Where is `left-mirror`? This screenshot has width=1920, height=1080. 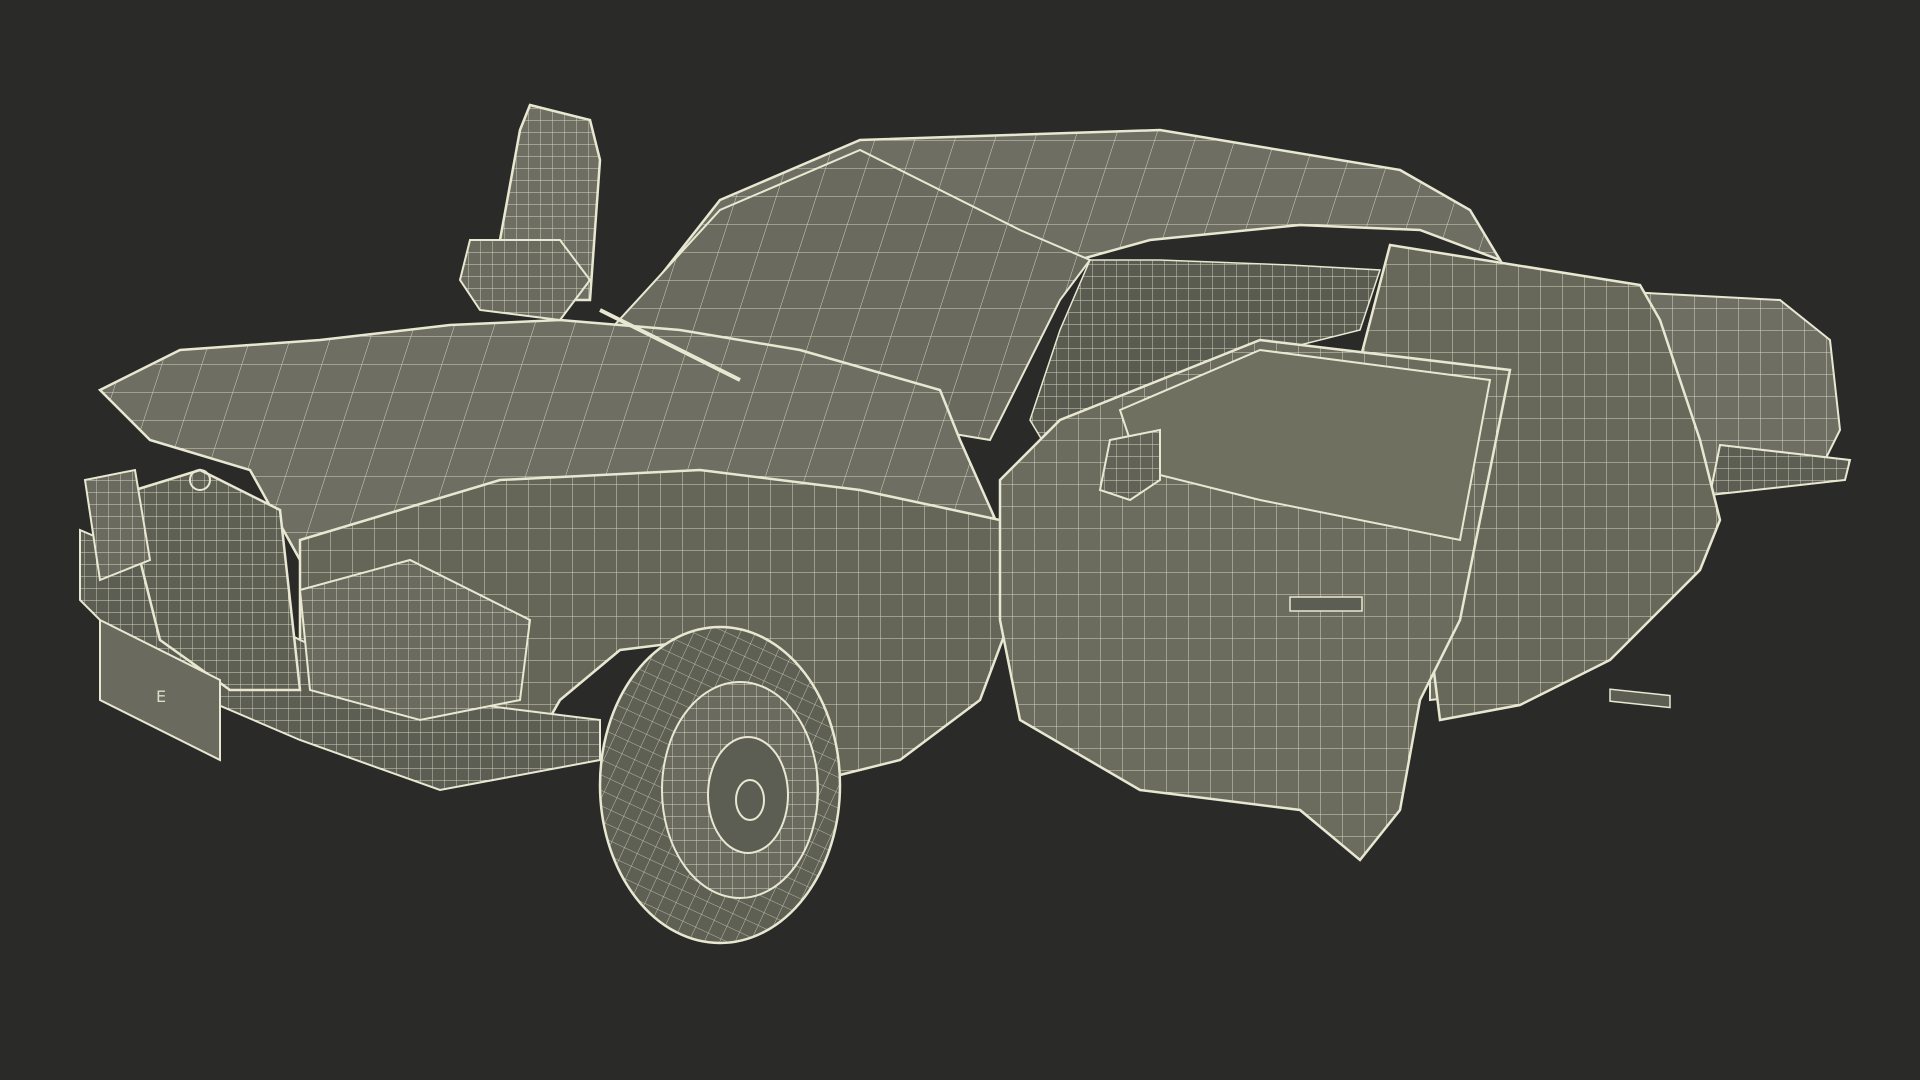
left-mirror is located at coordinates (530, 212).